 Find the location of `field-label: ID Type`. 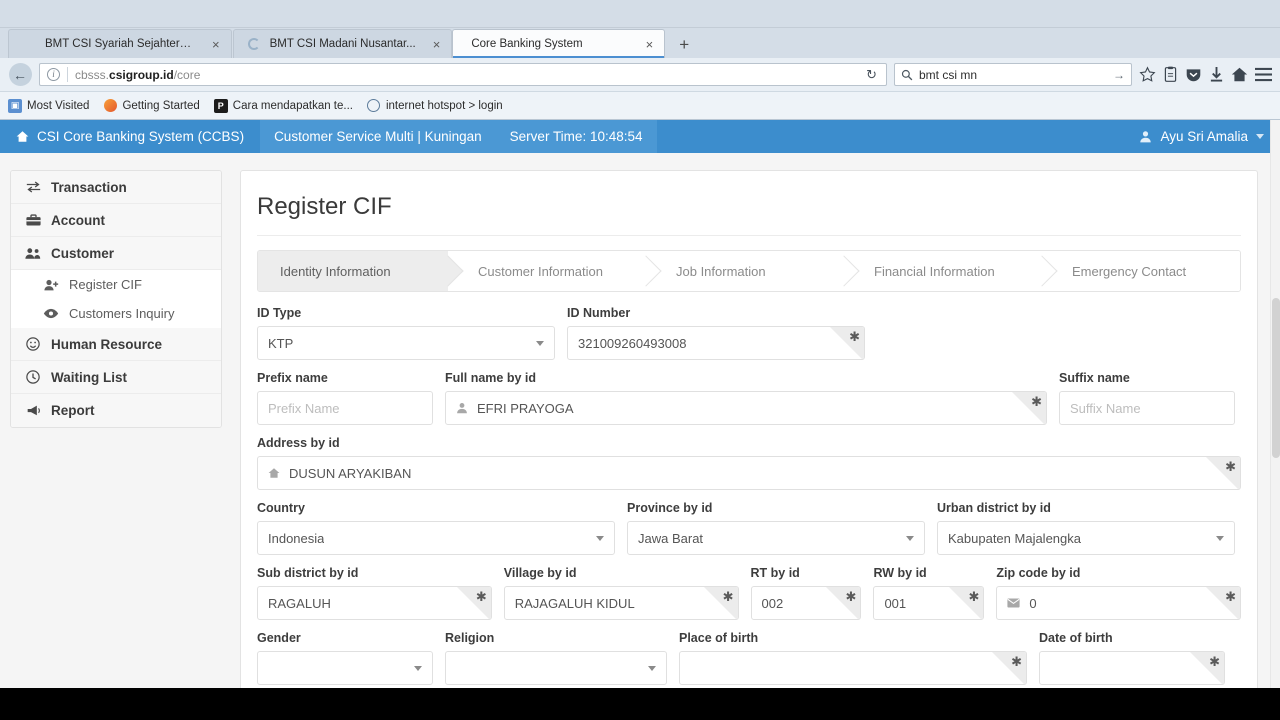

field-label: ID Type is located at coordinates (279, 313).